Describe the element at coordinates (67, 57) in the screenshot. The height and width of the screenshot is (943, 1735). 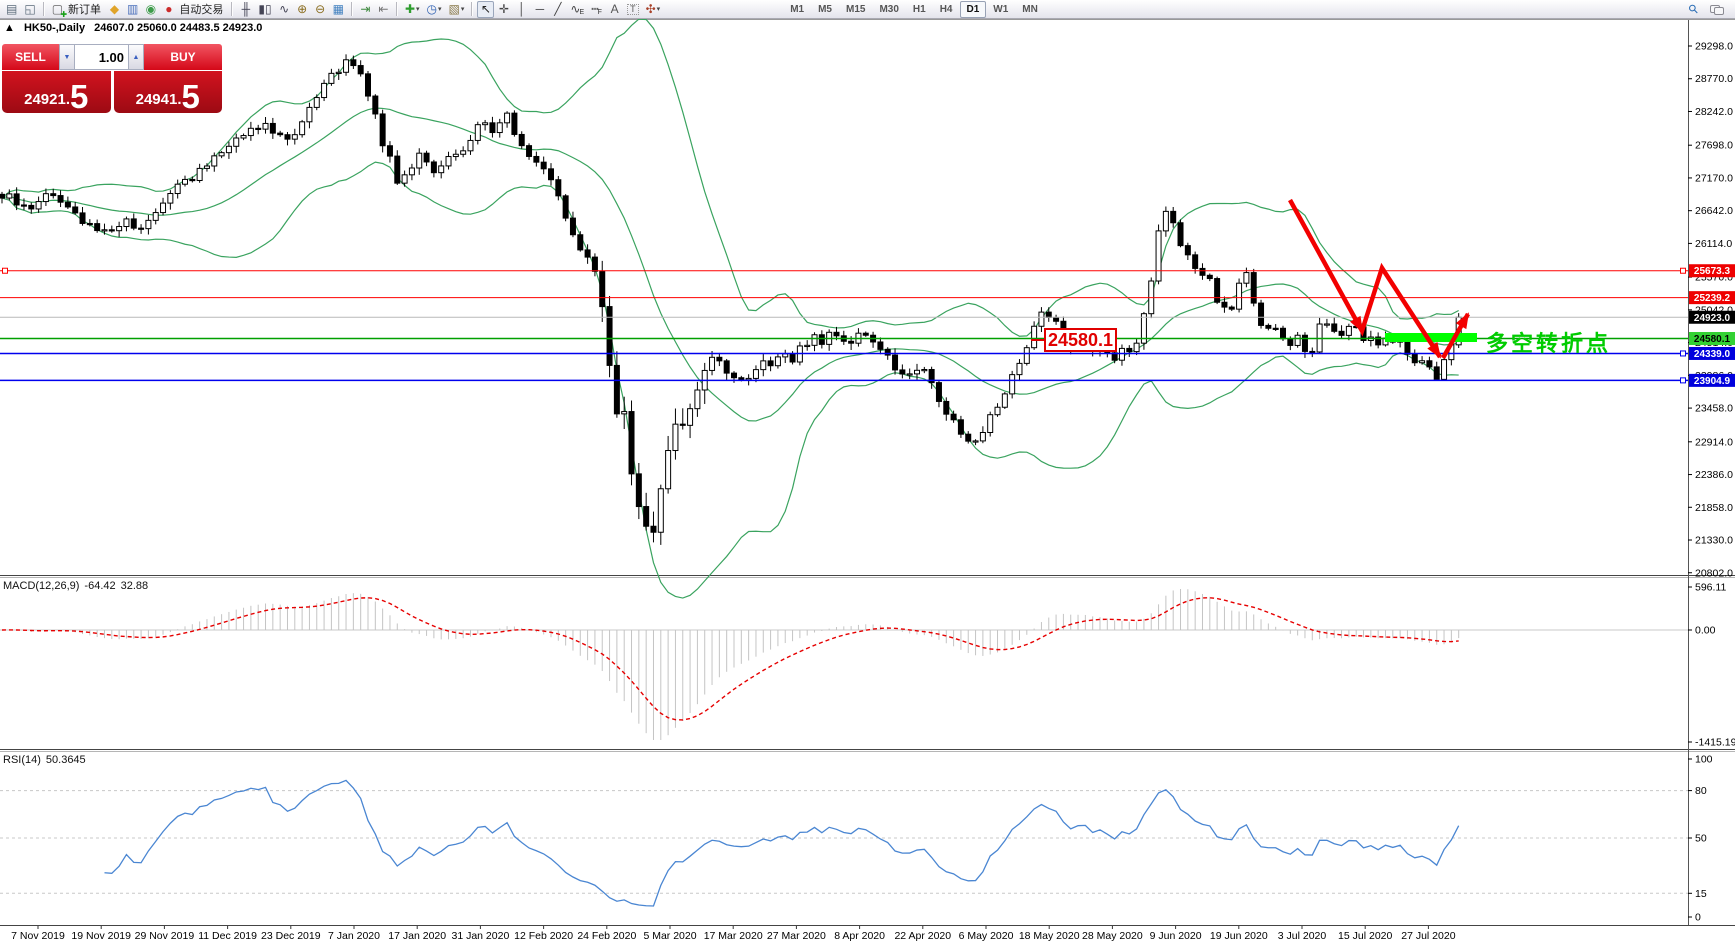
I see `volume-decrease-button: ▼` at that location.